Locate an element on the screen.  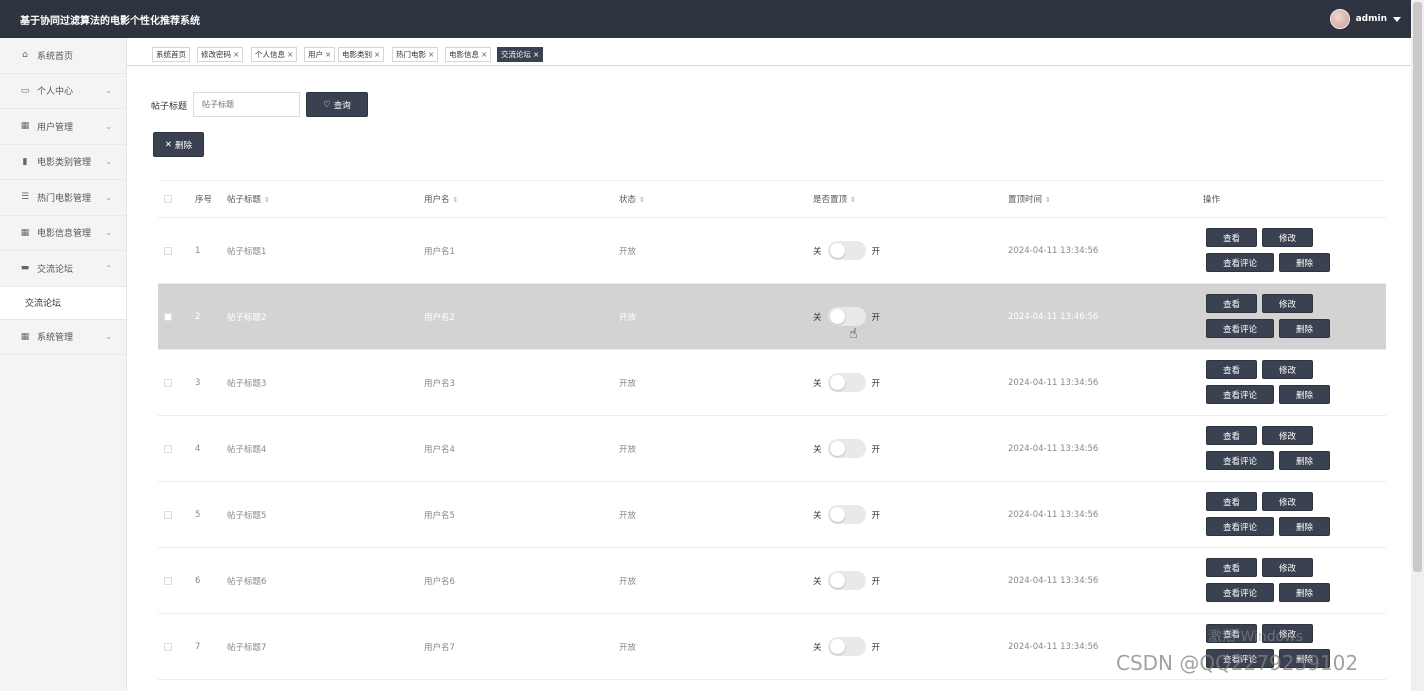
sidebar-item: ▭ 个人中心 ⌄ is located at coordinates (63, 91).